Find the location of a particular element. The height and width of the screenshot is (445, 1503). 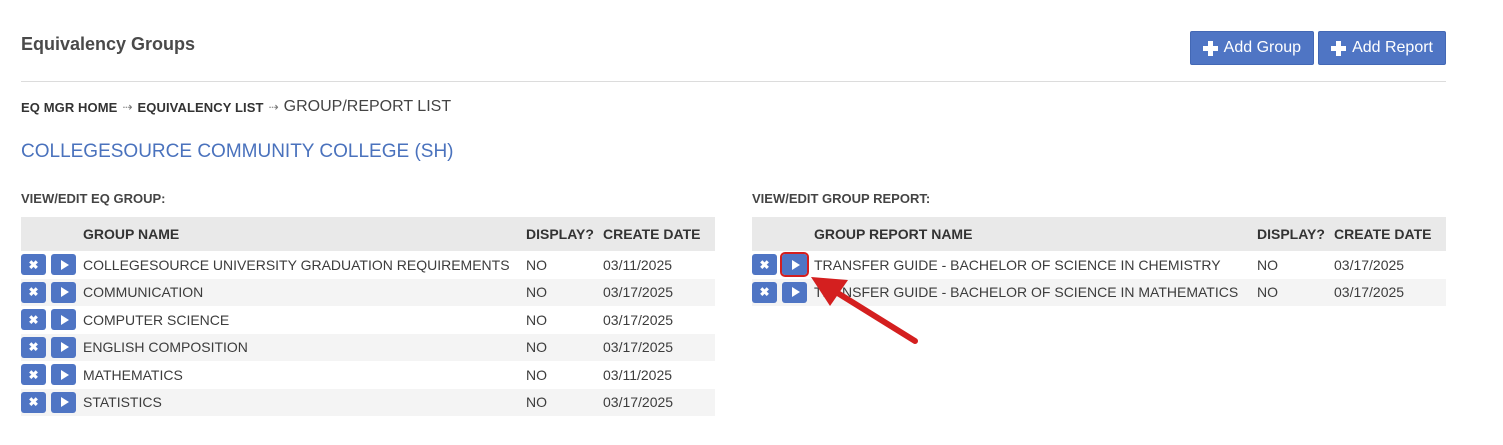

row-name: ENGLISH COMPOSITION is located at coordinates (165, 347).